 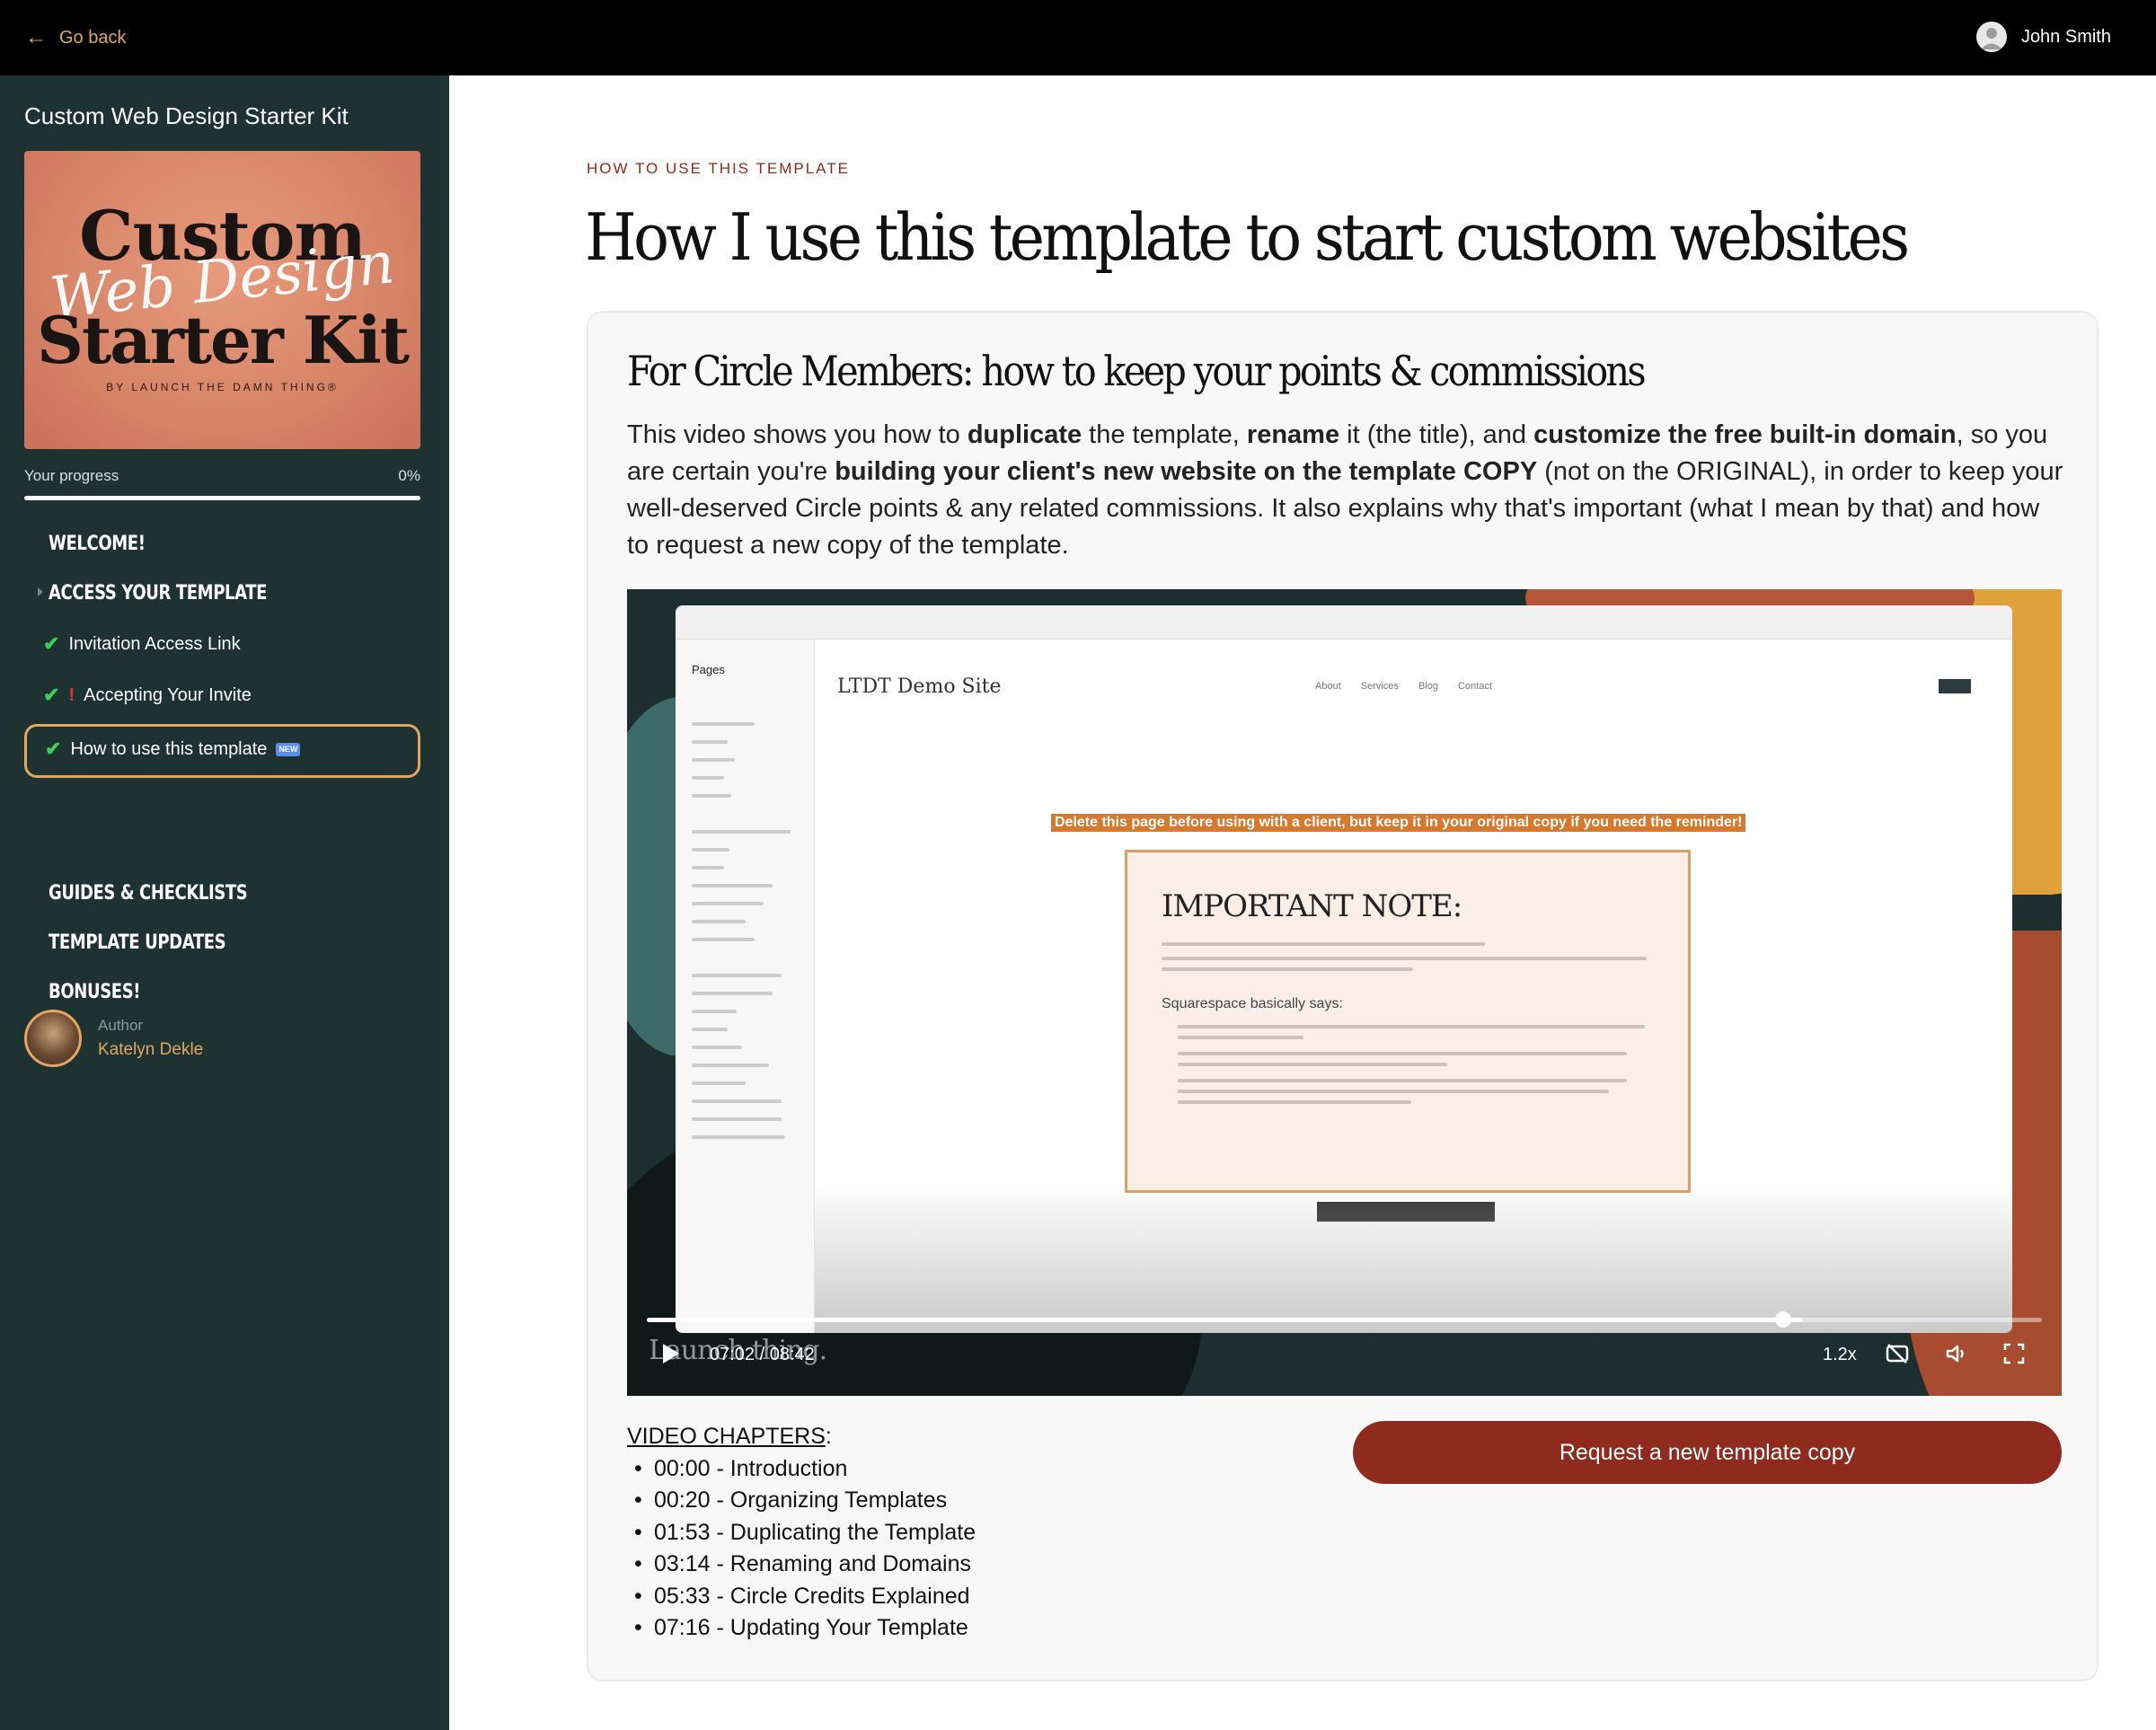 I want to click on chapter-item: 00:20 - Organizing Templates, so click(x=941, y=1501).